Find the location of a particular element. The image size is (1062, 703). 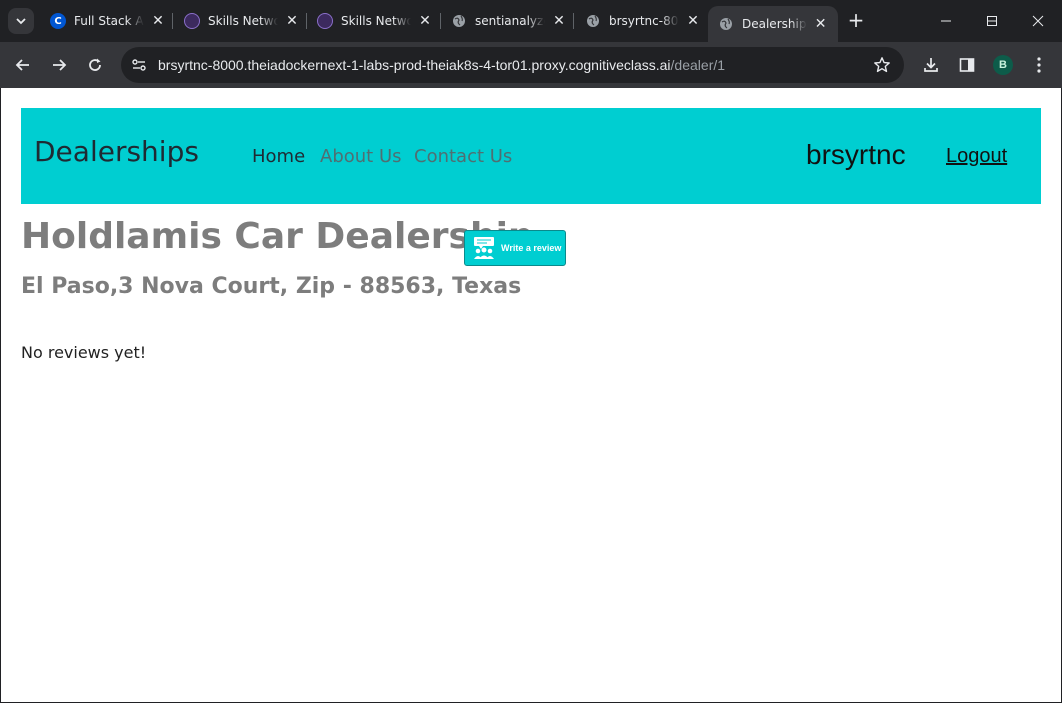

download-icon is located at coordinates (931, 65).